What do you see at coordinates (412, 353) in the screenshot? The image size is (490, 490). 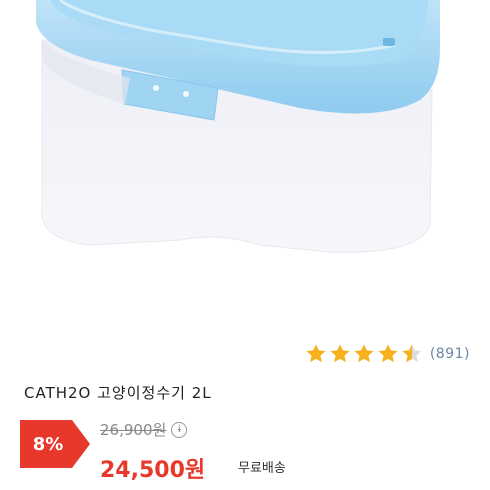 I see `star-half-icon` at bounding box center [412, 353].